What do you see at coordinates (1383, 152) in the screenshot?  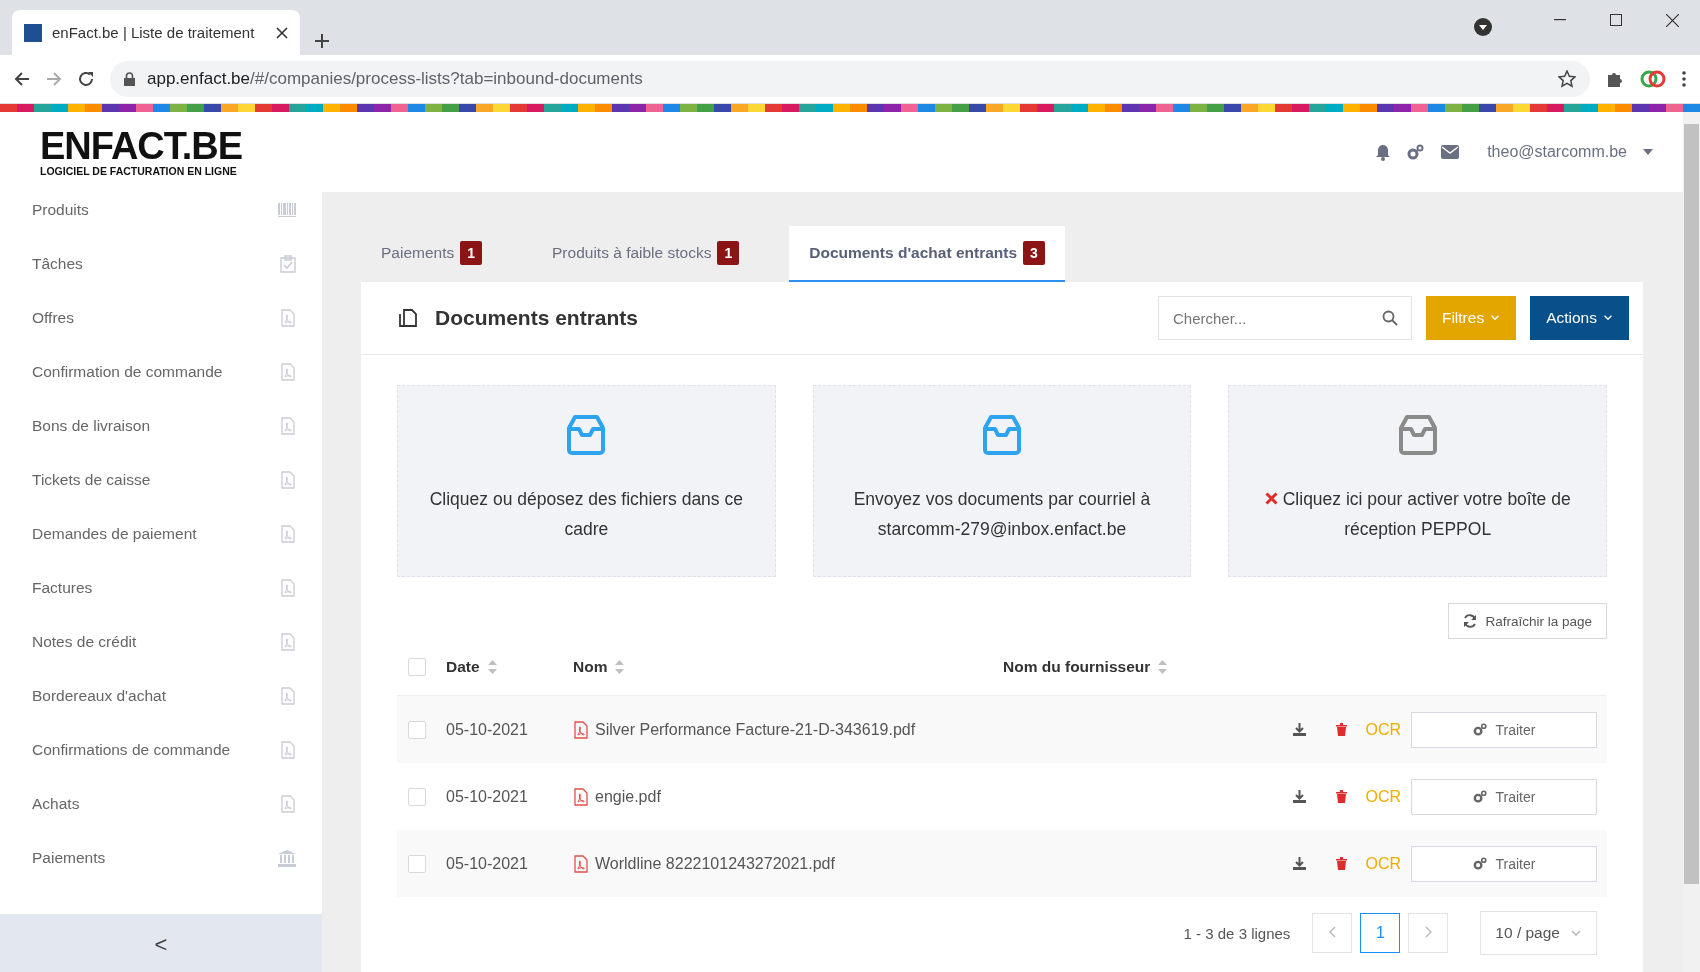 I see `bell-icon` at bounding box center [1383, 152].